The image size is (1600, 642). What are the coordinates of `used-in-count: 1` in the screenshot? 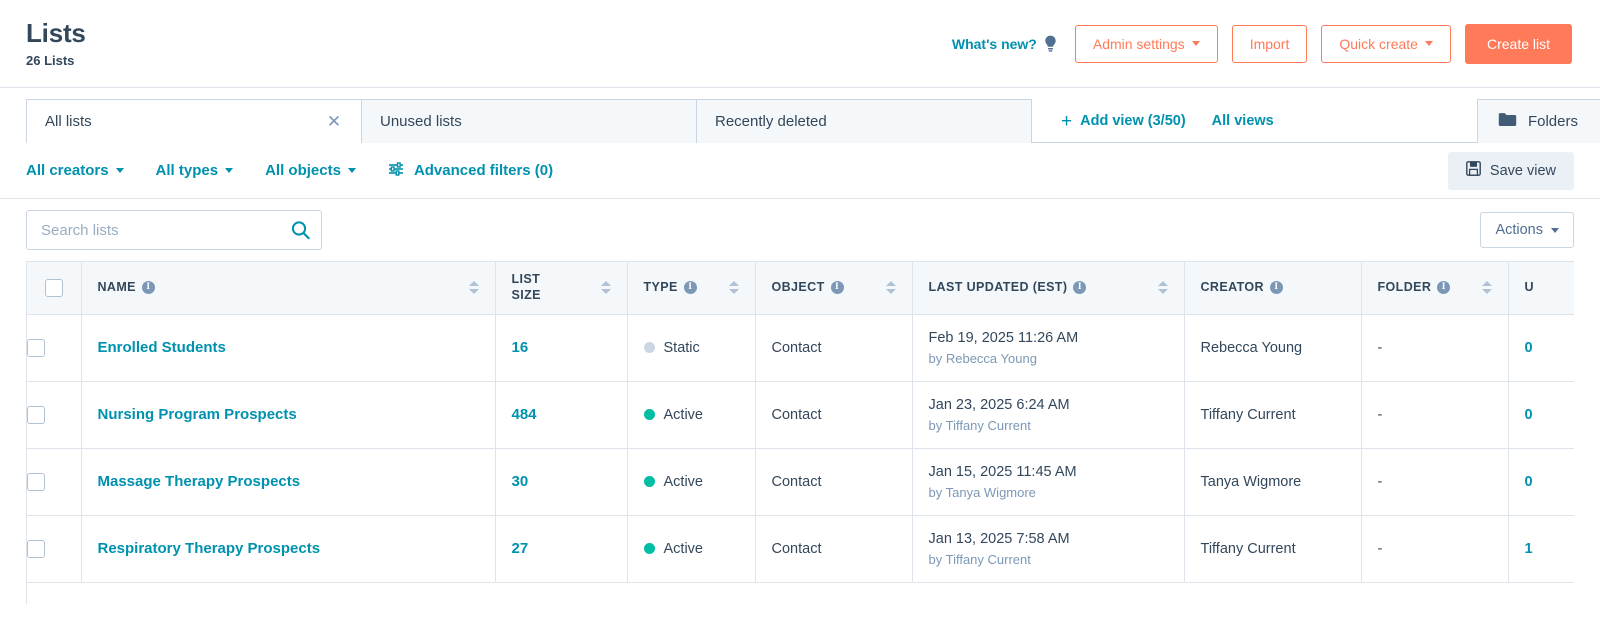 It's located at (1529, 549).